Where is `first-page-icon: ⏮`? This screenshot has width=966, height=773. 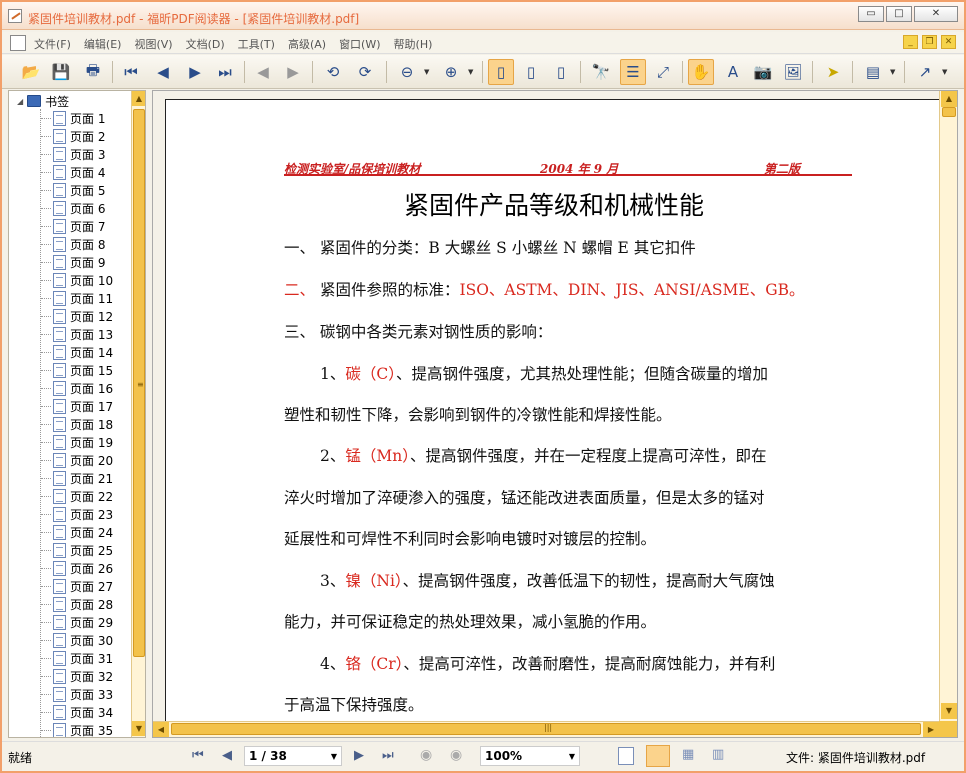
first-page-icon: ⏮ is located at coordinates (131, 72).